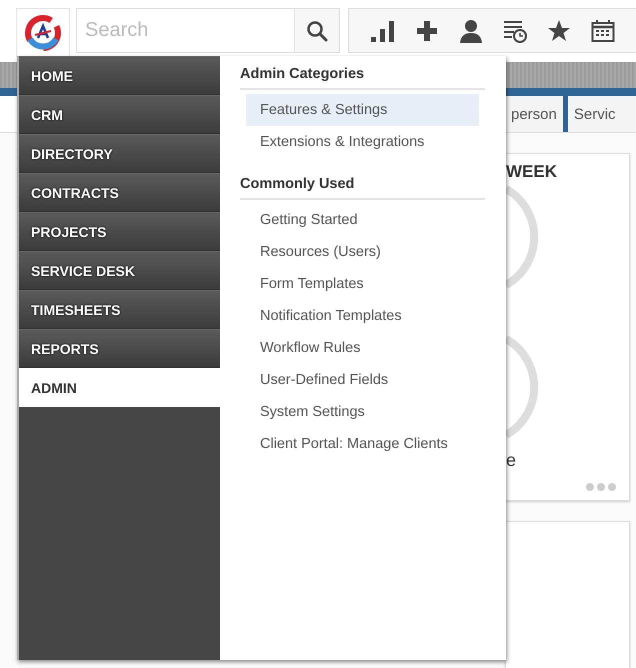  Describe the element at coordinates (471, 30) in the screenshot. I see `person-icon` at that location.